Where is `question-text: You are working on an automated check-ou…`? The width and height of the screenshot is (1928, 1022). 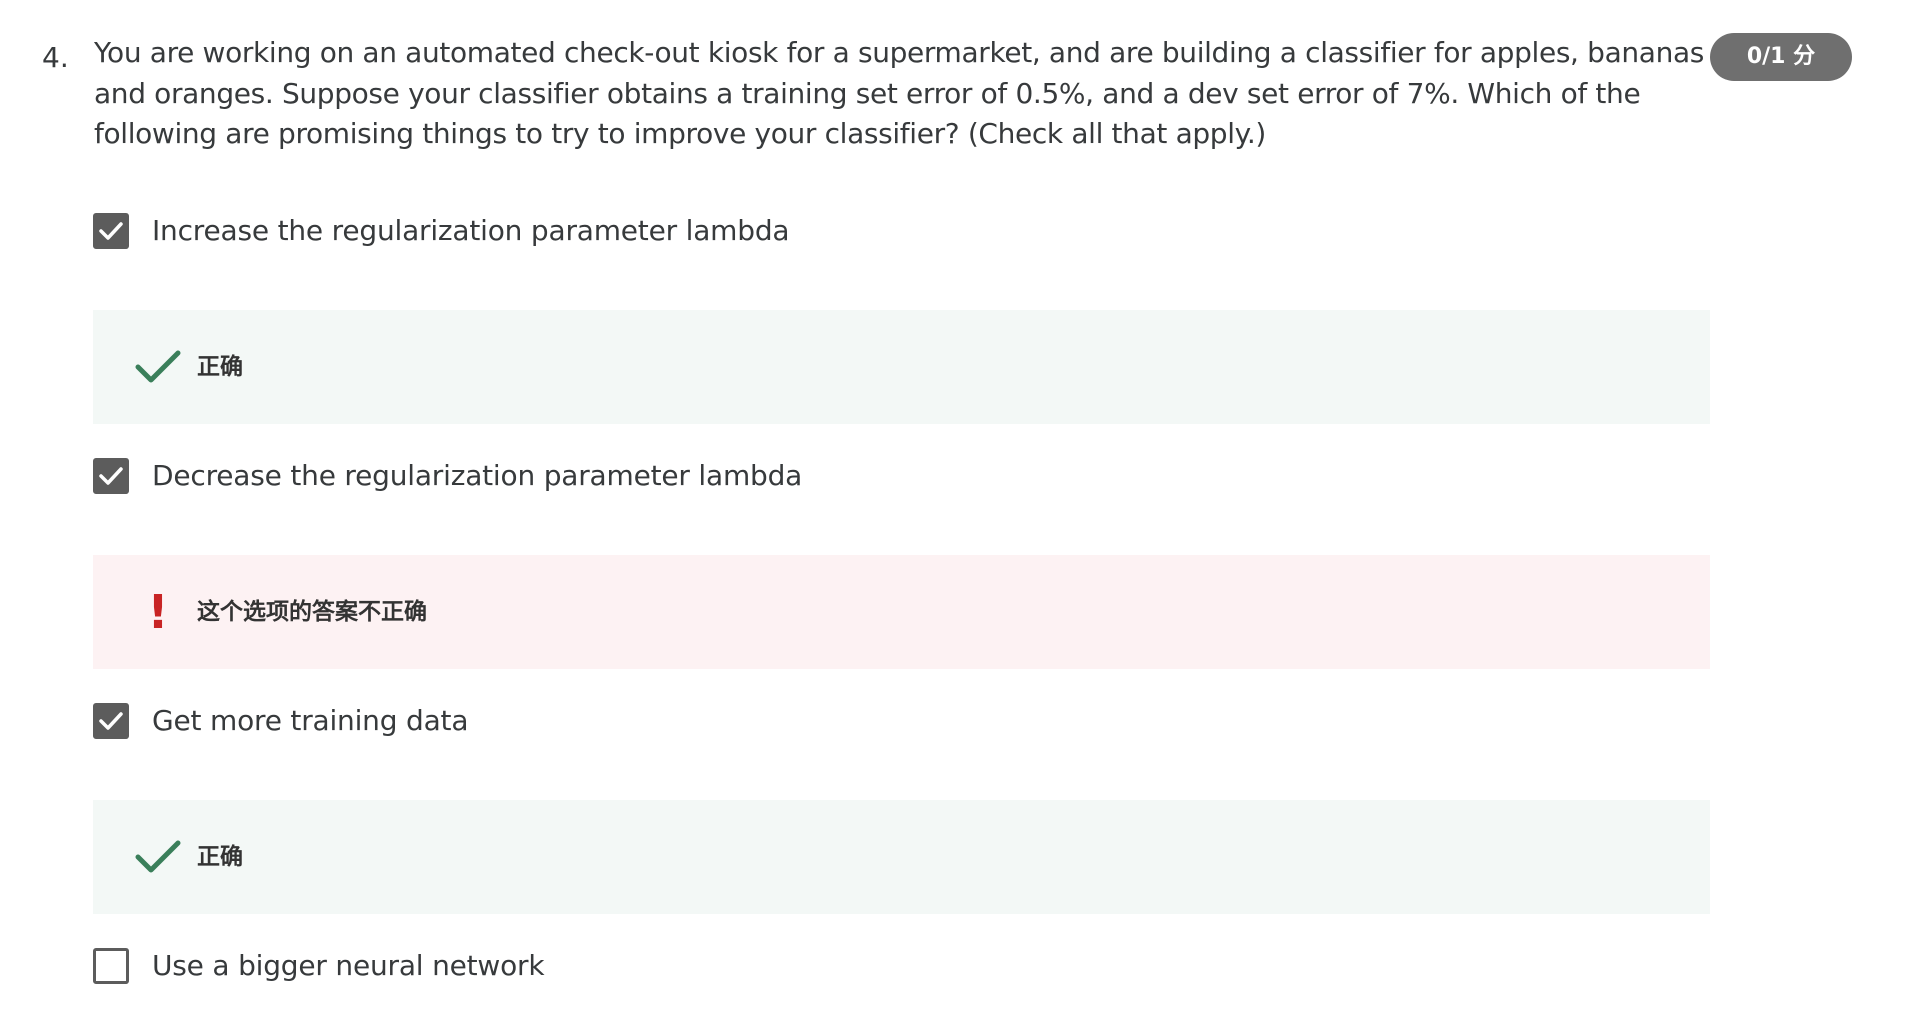 question-text: You are working on an automated check-ou… is located at coordinates (899, 93).